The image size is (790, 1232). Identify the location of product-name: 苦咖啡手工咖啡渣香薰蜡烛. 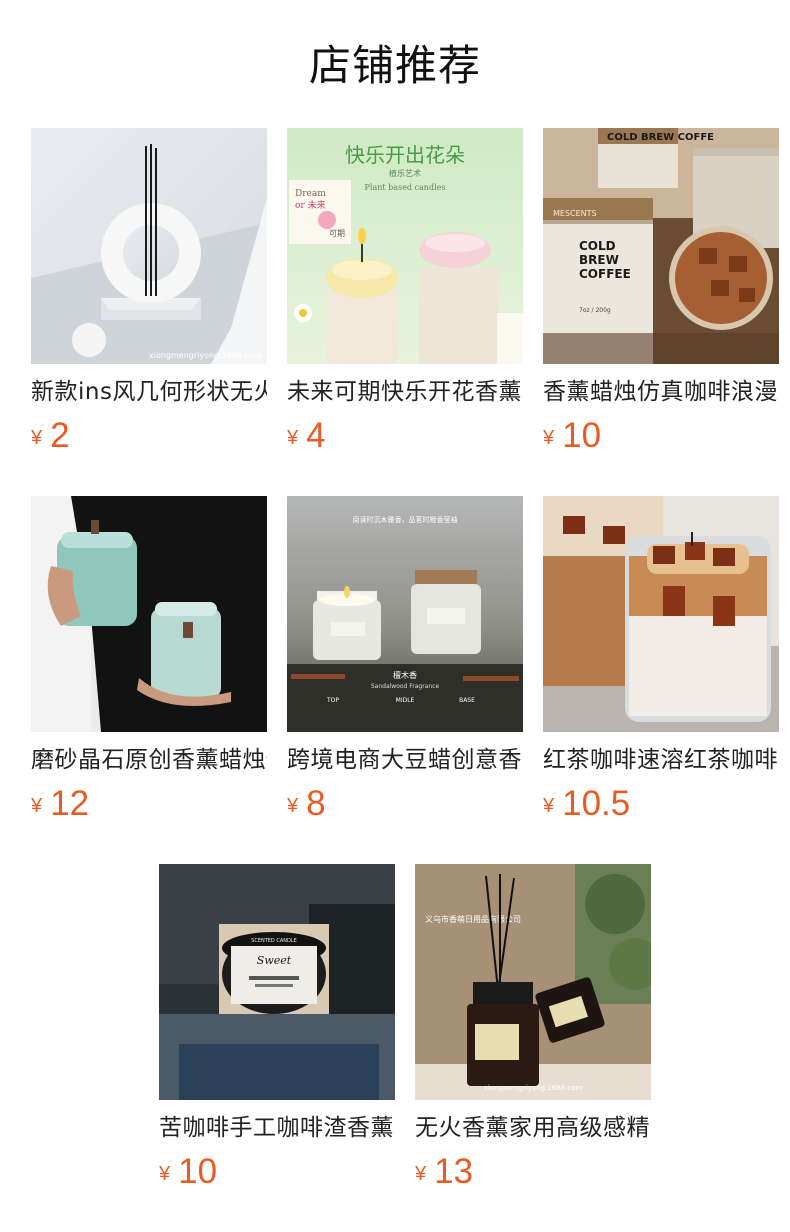
(277, 1128).